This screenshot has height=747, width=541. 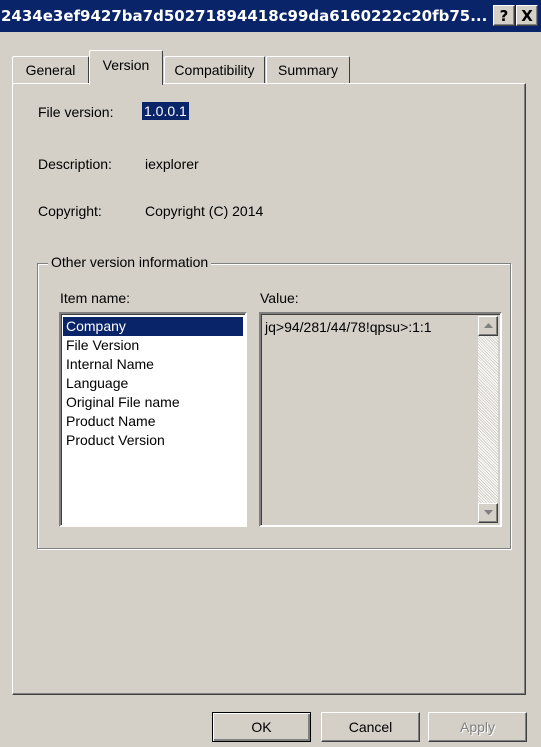 I want to click on arrow-down-icon, so click(x=488, y=512).